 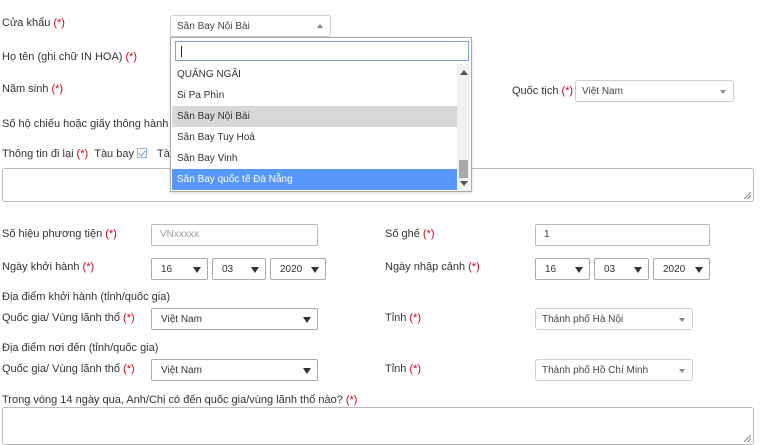 What do you see at coordinates (621, 269) in the screenshot?
I see `nhap-canh-month-select: 03` at bounding box center [621, 269].